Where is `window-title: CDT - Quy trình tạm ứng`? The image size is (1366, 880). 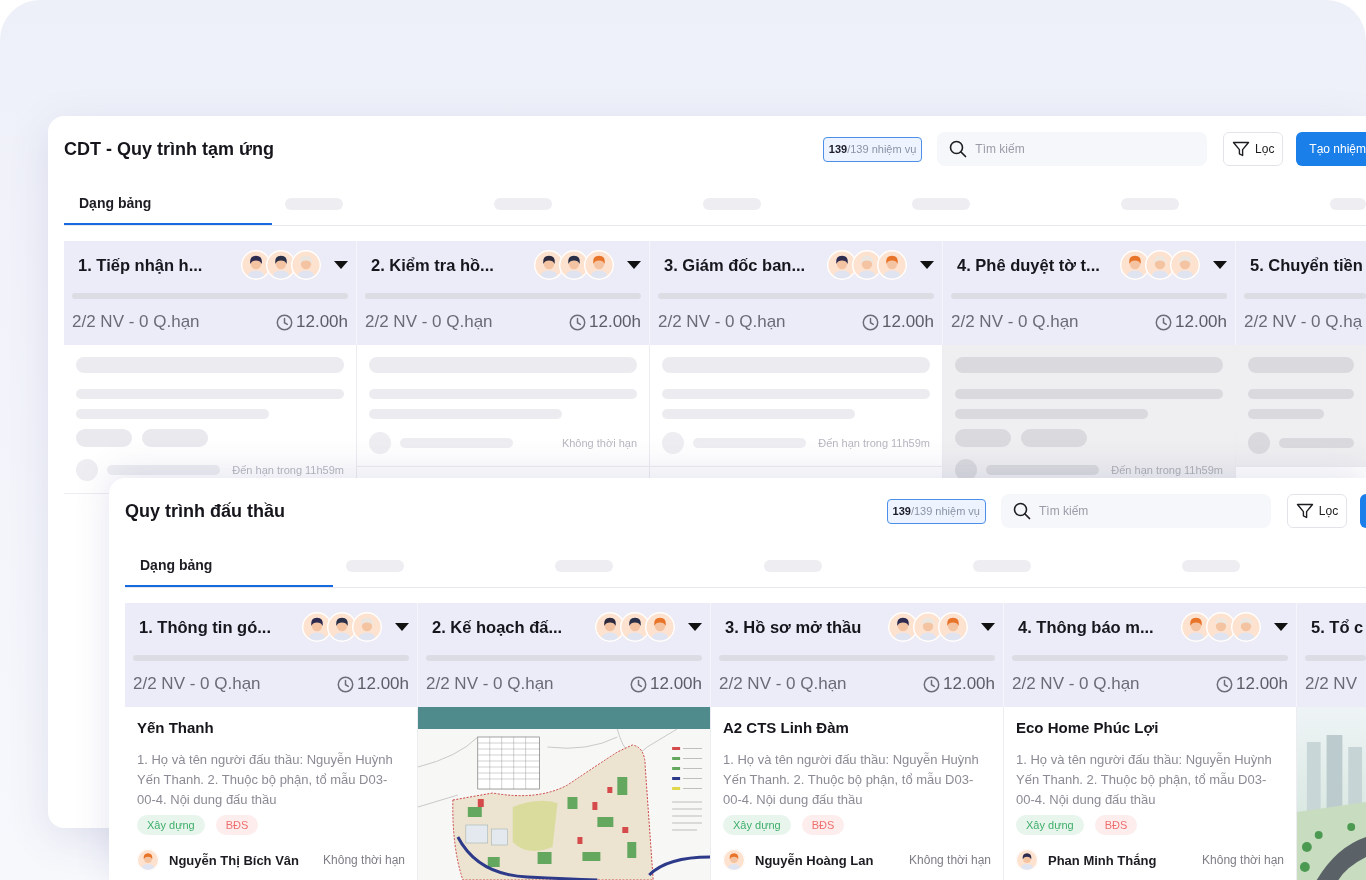
window-title: CDT - Quy trình tạm ứng is located at coordinates (170, 149).